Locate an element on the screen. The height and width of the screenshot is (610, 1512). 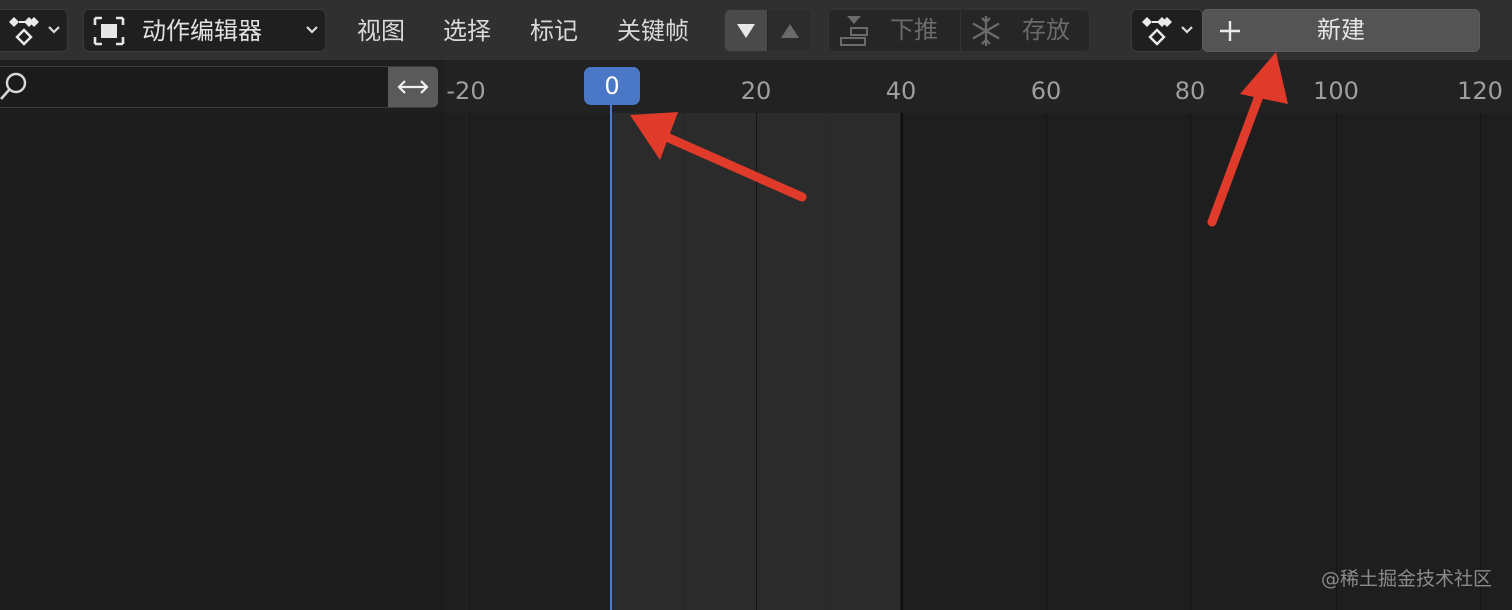
current-frame-label: 0 is located at coordinates (612, 86).